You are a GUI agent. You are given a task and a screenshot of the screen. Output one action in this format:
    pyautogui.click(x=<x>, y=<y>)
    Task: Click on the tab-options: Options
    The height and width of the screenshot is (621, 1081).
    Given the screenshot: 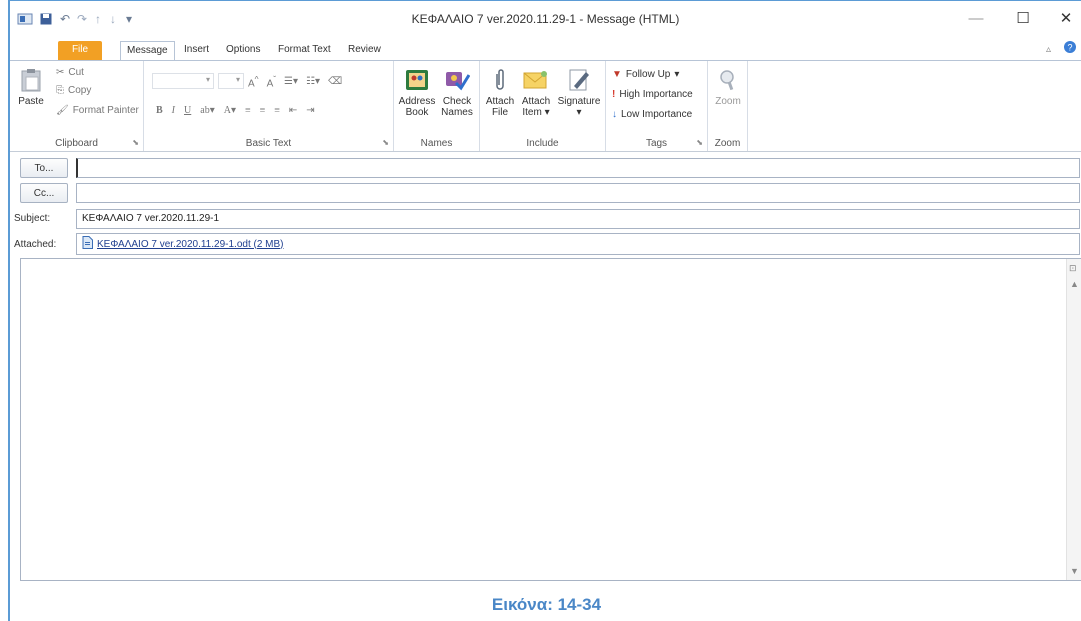 What is the action you would take?
    pyautogui.click(x=243, y=50)
    